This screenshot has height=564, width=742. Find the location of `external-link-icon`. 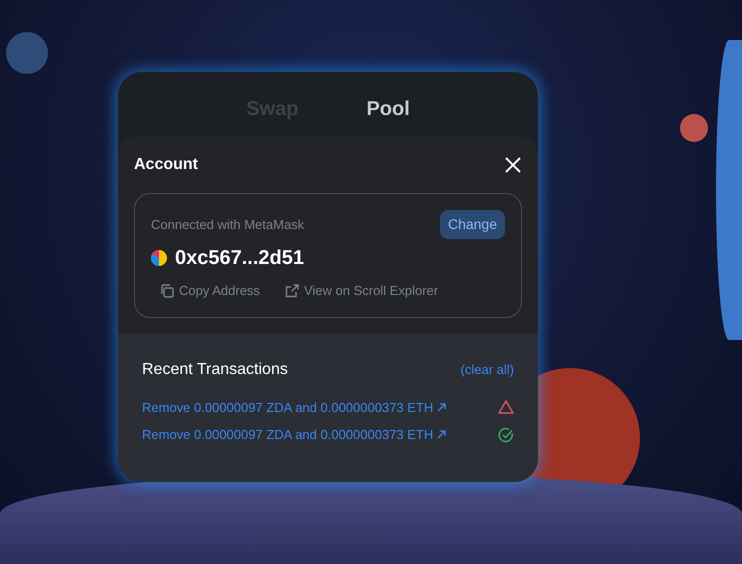

external-link-icon is located at coordinates (292, 290).